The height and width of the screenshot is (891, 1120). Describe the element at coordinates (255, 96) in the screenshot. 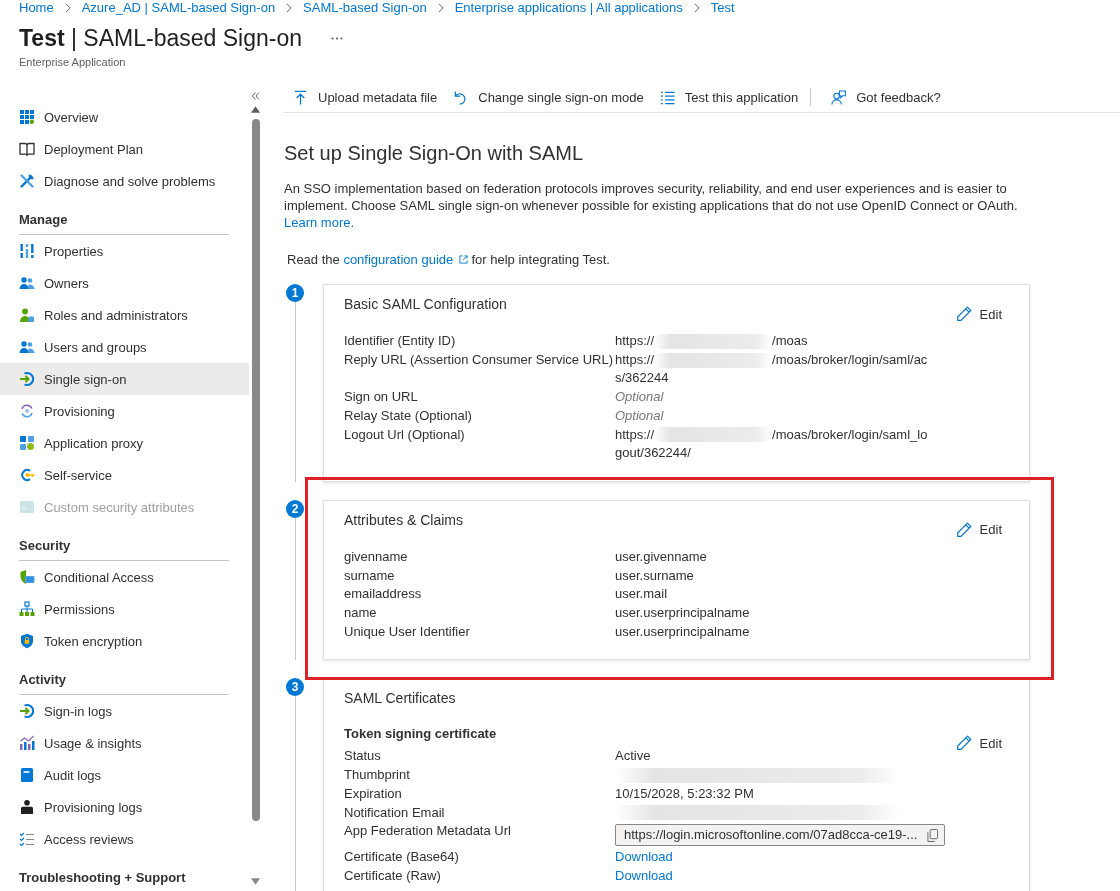

I see `collapse-icon` at that location.